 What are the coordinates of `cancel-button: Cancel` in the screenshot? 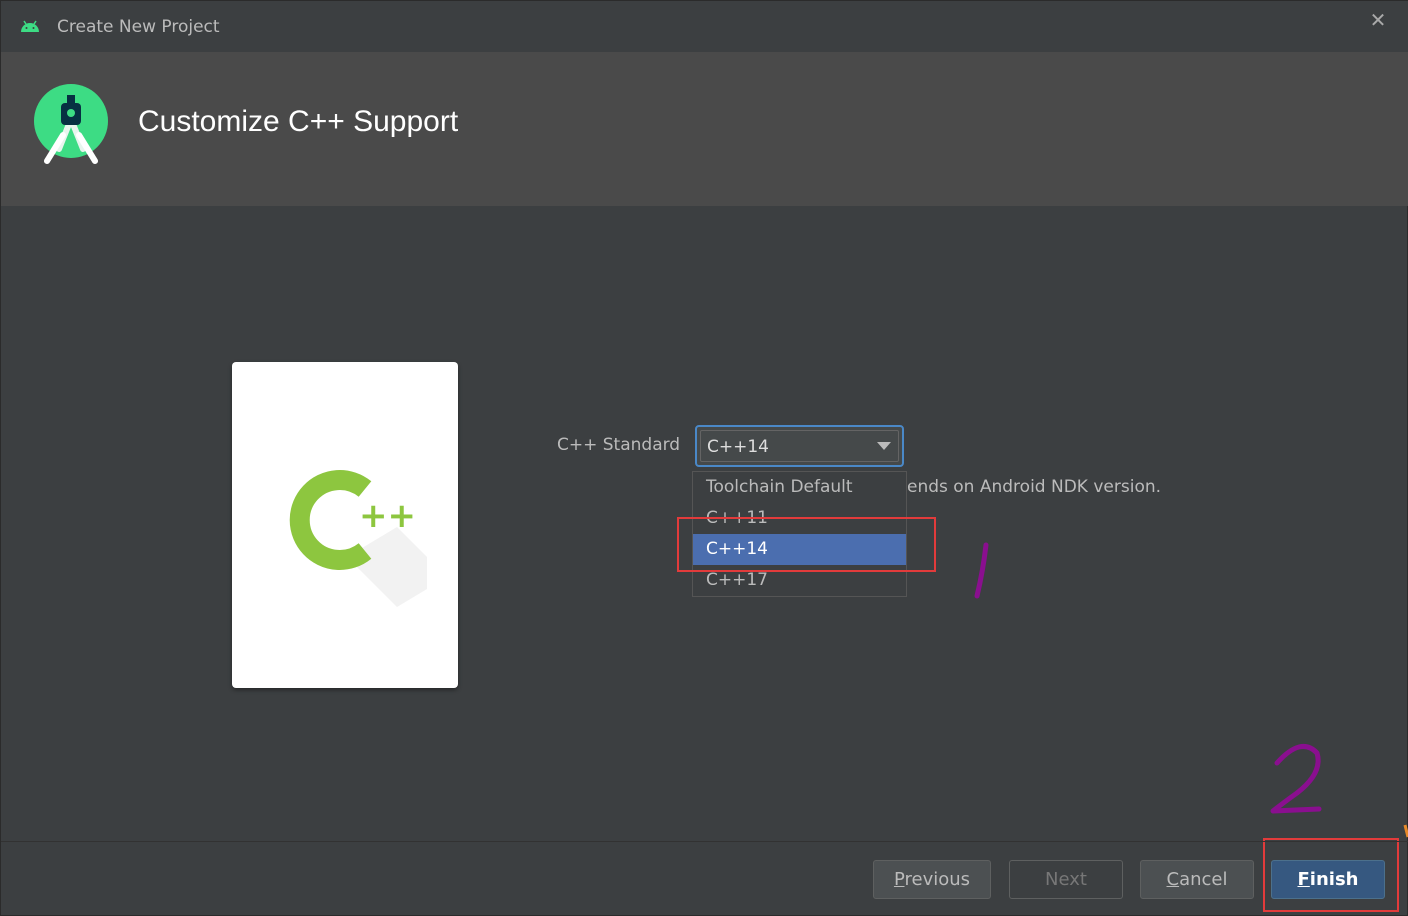 It's located at (1197, 879).